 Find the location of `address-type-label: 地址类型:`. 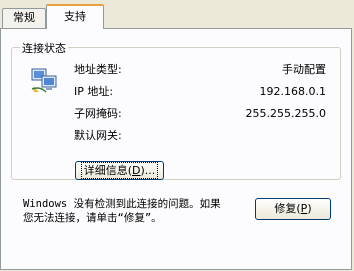

address-type-label: 地址类型: is located at coordinates (98, 69).